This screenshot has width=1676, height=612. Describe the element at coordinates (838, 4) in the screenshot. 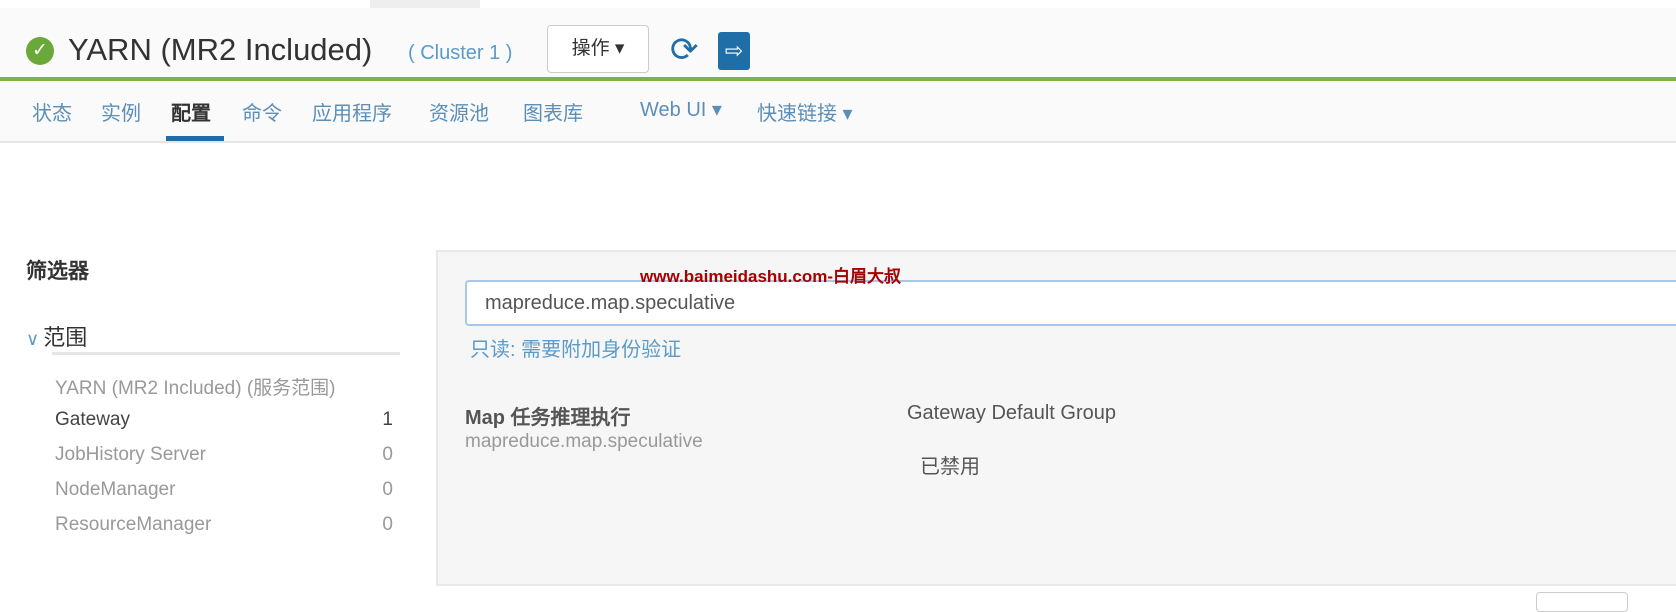

I see `browser-strip` at that location.